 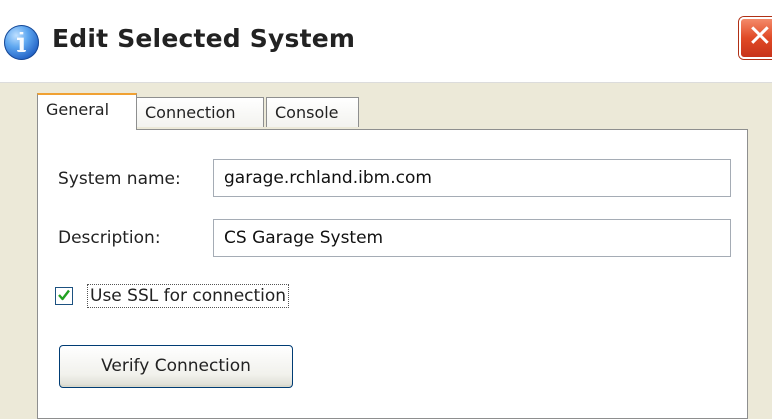 What do you see at coordinates (200, 112) in the screenshot?
I see `tab-connection: Connection` at bounding box center [200, 112].